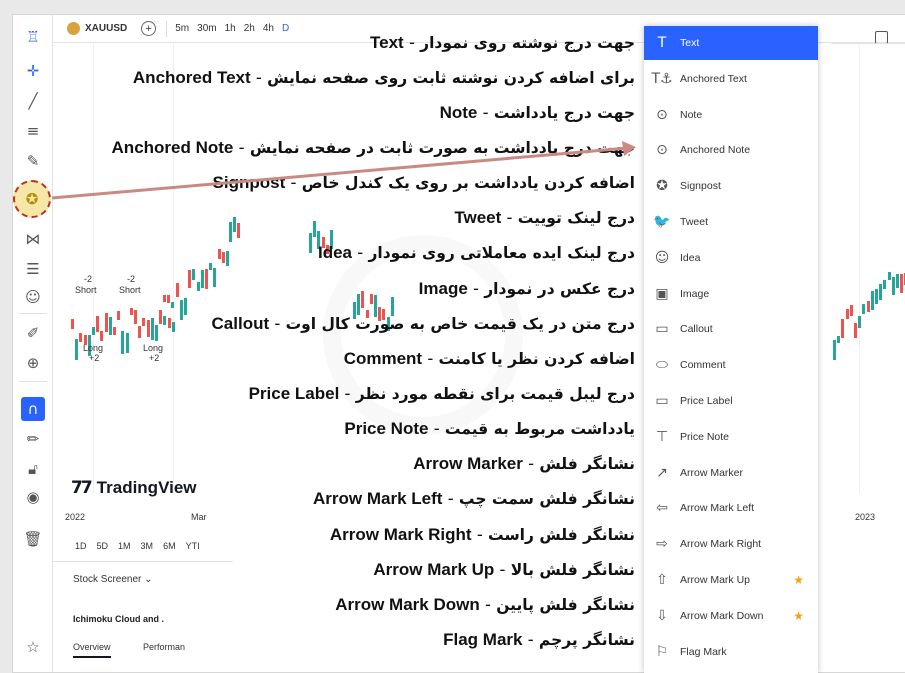 The height and width of the screenshot is (673, 905). Describe the element at coordinates (33, 297) in the screenshot. I see `emoji-icon: ☺` at that location.